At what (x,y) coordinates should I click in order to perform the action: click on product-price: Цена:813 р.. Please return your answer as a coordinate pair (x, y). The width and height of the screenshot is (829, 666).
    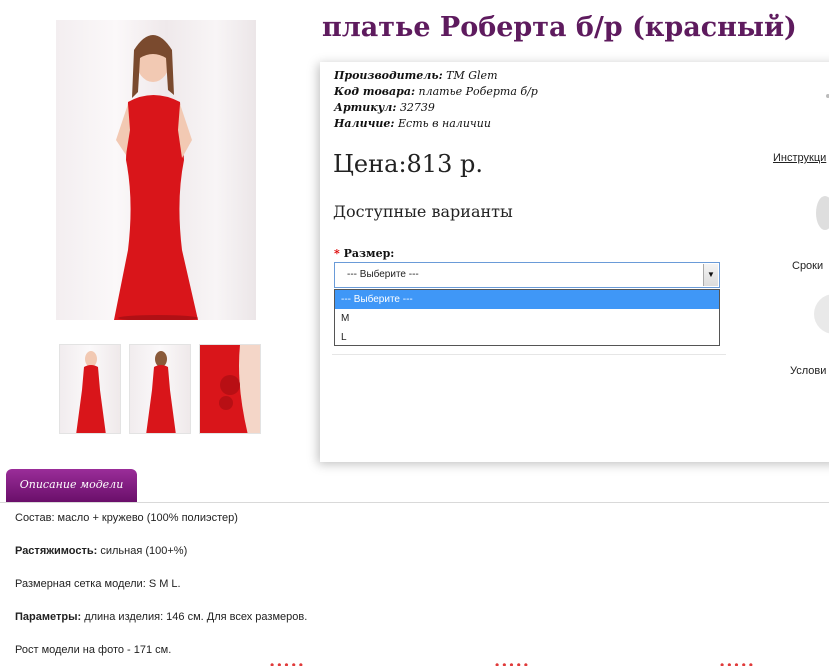
    Looking at the image, I should click on (408, 164).